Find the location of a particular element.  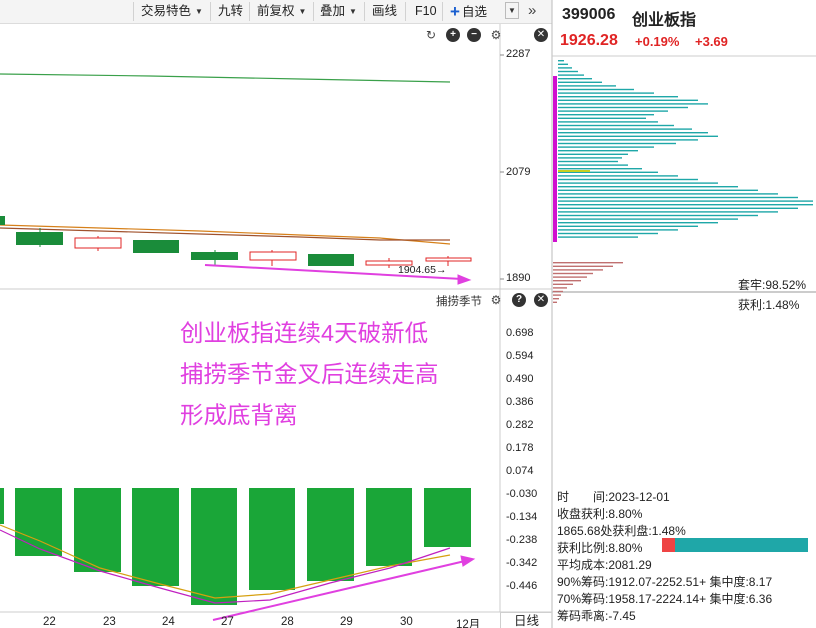

trading-features-menu: 交易特色 ▼ is located at coordinates (172, 11).